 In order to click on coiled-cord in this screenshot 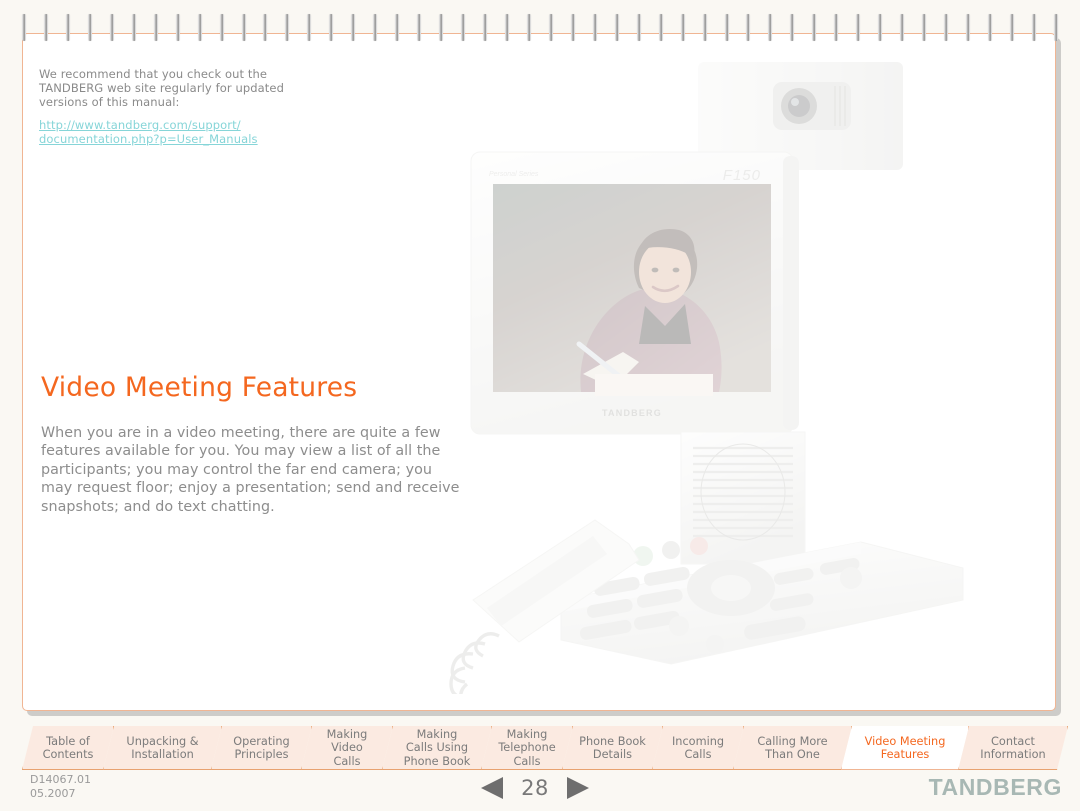, I will do `click(474, 663)`.